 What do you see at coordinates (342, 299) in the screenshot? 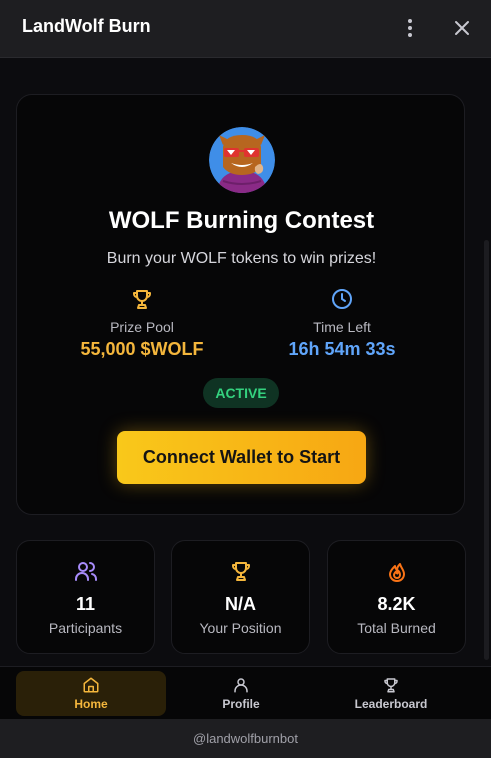
I see `clock-icon` at bounding box center [342, 299].